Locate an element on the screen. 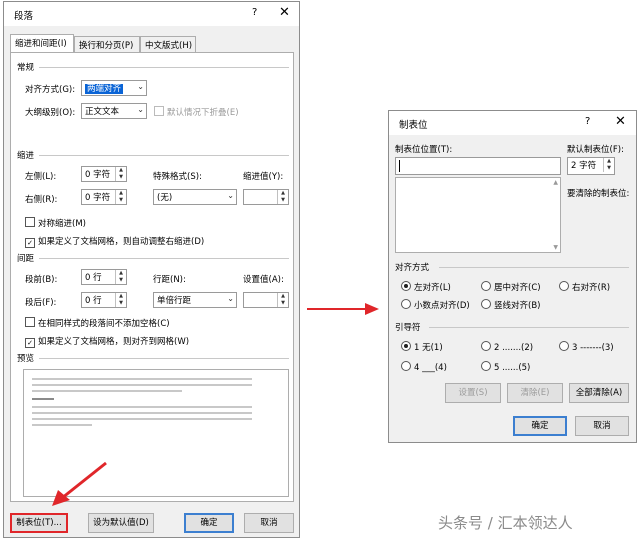 Image resolution: width=640 pixels, height=545 pixels. outline-level-value: 正文文本 is located at coordinates (102, 112).